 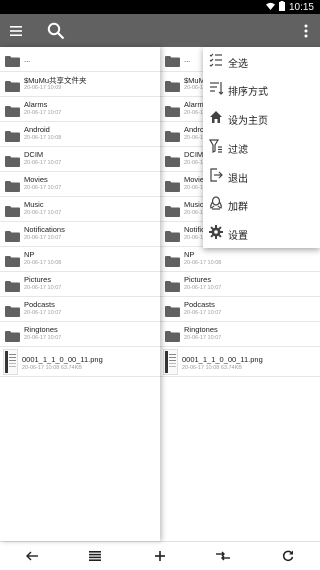 I want to click on wifi-icon, so click(x=270, y=7).